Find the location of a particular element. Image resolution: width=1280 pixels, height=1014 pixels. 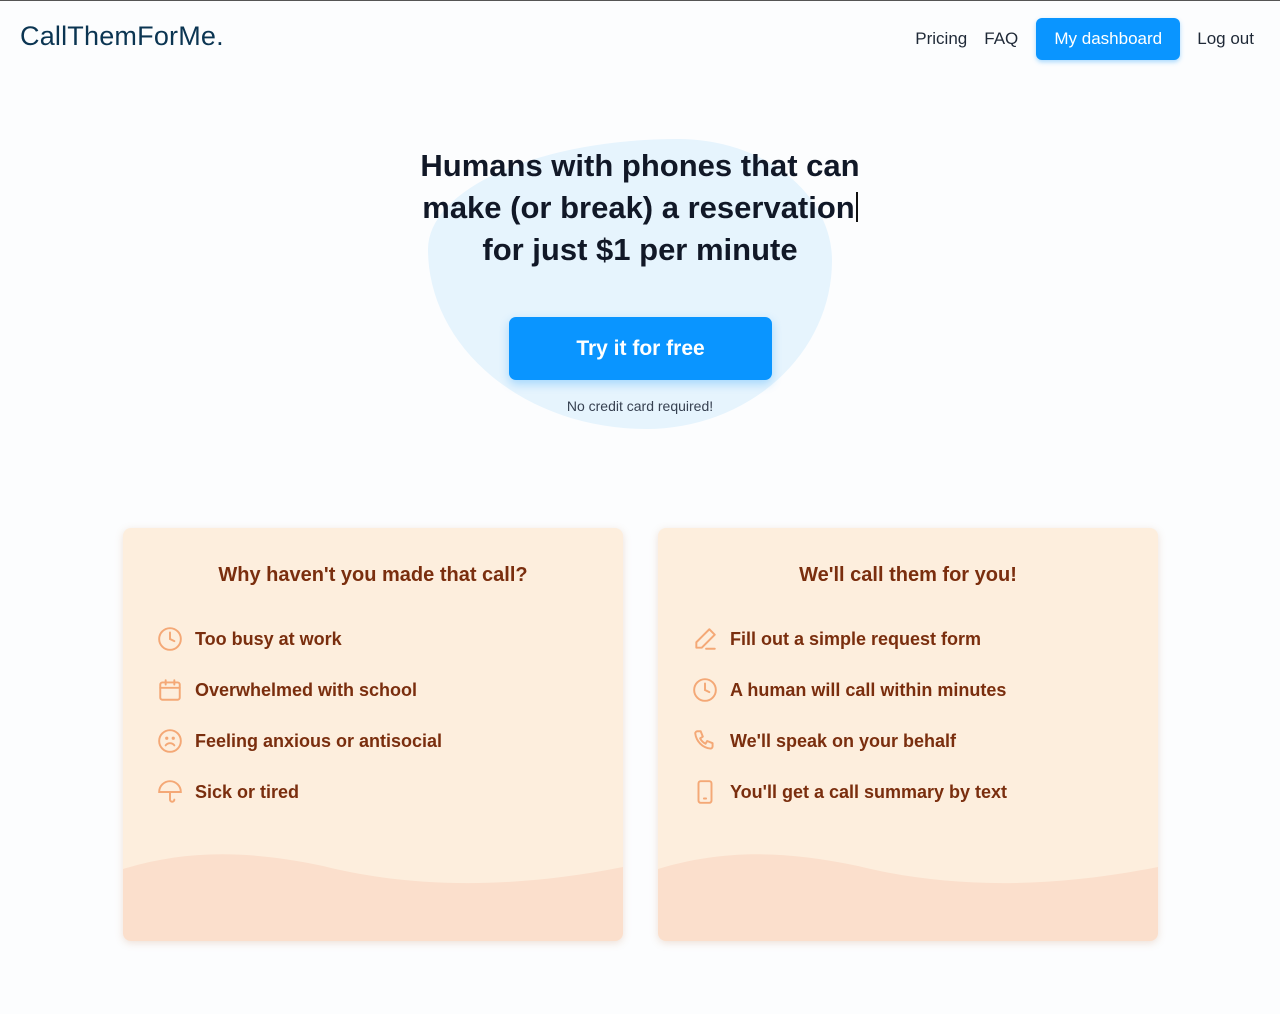

list-item-text: Sick or tired is located at coordinates (247, 791).